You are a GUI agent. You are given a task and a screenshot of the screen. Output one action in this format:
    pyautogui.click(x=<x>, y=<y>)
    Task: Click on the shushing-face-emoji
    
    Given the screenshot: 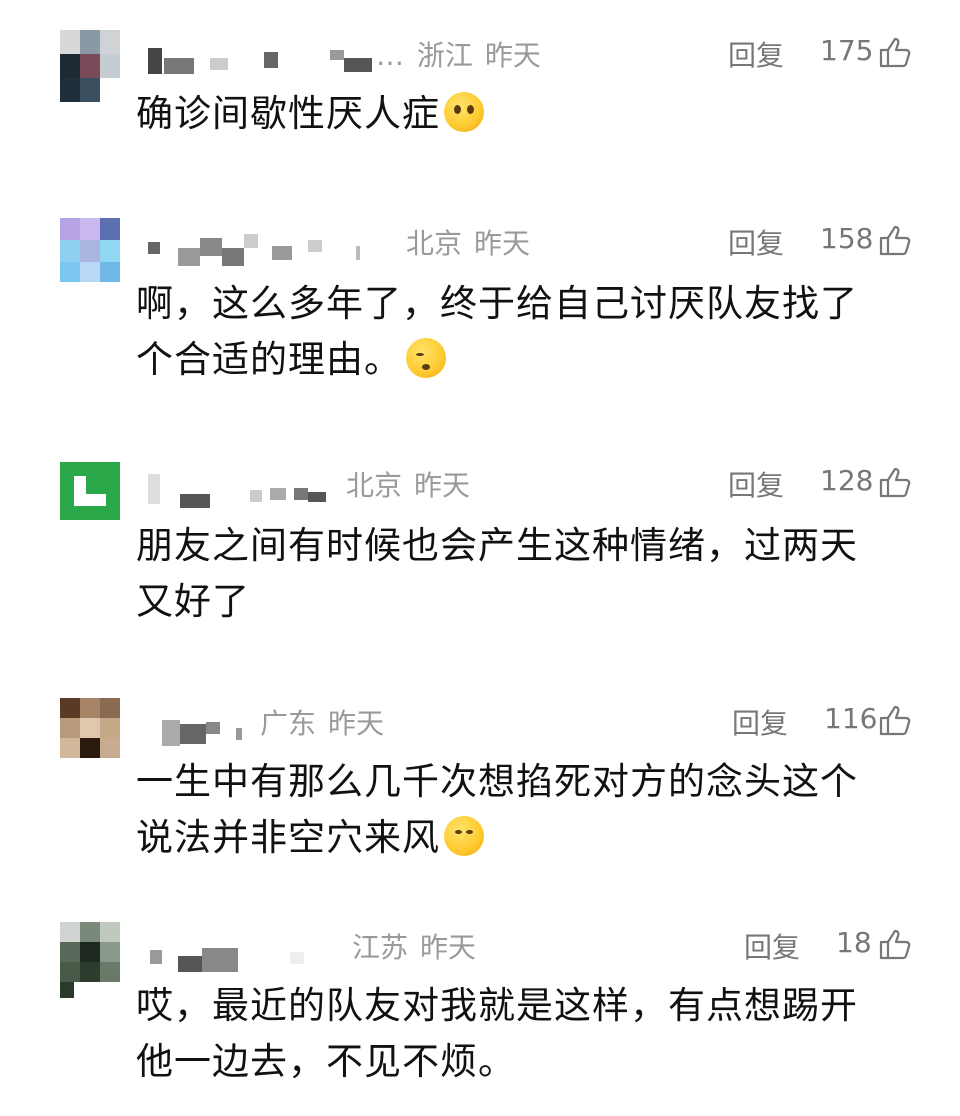 What is the action you would take?
    pyautogui.click(x=426, y=358)
    